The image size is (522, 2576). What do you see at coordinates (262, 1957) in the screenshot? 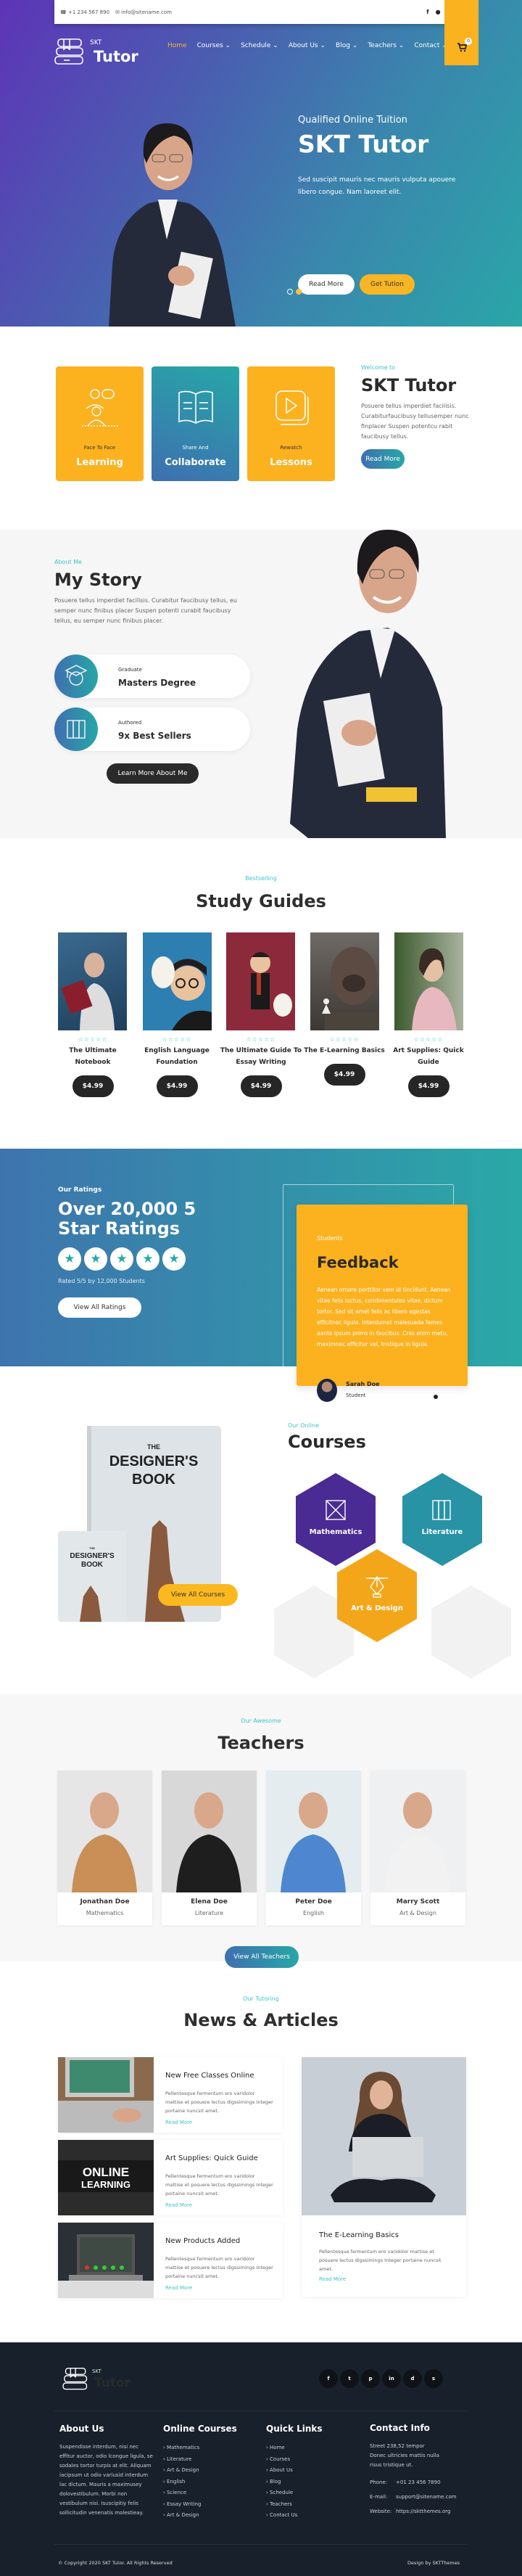
I see `view-all-teachers-button: View All Teachers` at bounding box center [262, 1957].